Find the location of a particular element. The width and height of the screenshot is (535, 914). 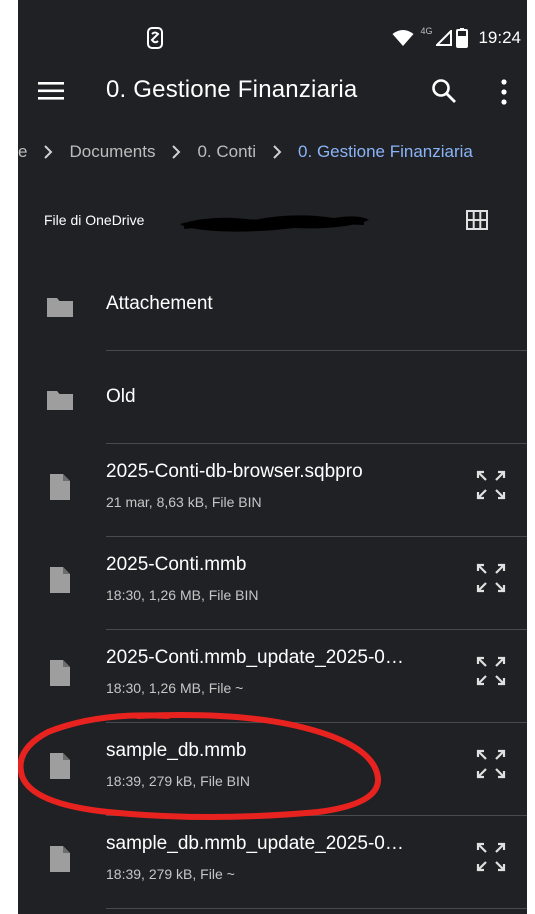

list-item-folder-attachement: Attachement is located at coordinates (272, 304).